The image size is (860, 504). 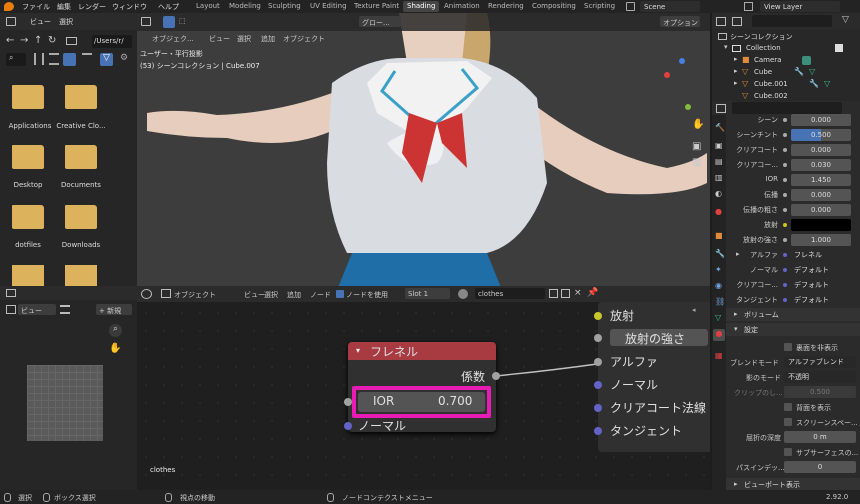 I want to click on property-row: ▸ アルファ フレネル, so click(x=793, y=255).